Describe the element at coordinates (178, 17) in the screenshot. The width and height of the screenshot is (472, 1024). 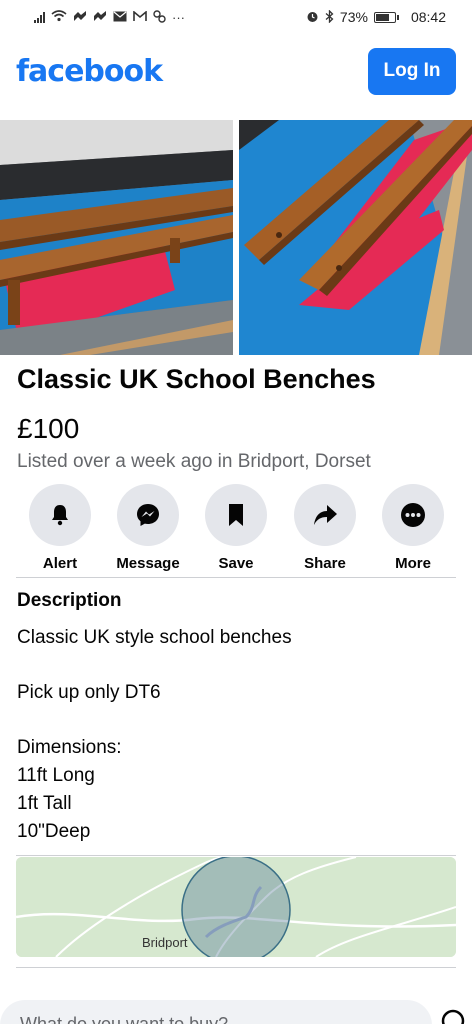
I see `more-dots-icon: ···` at that location.